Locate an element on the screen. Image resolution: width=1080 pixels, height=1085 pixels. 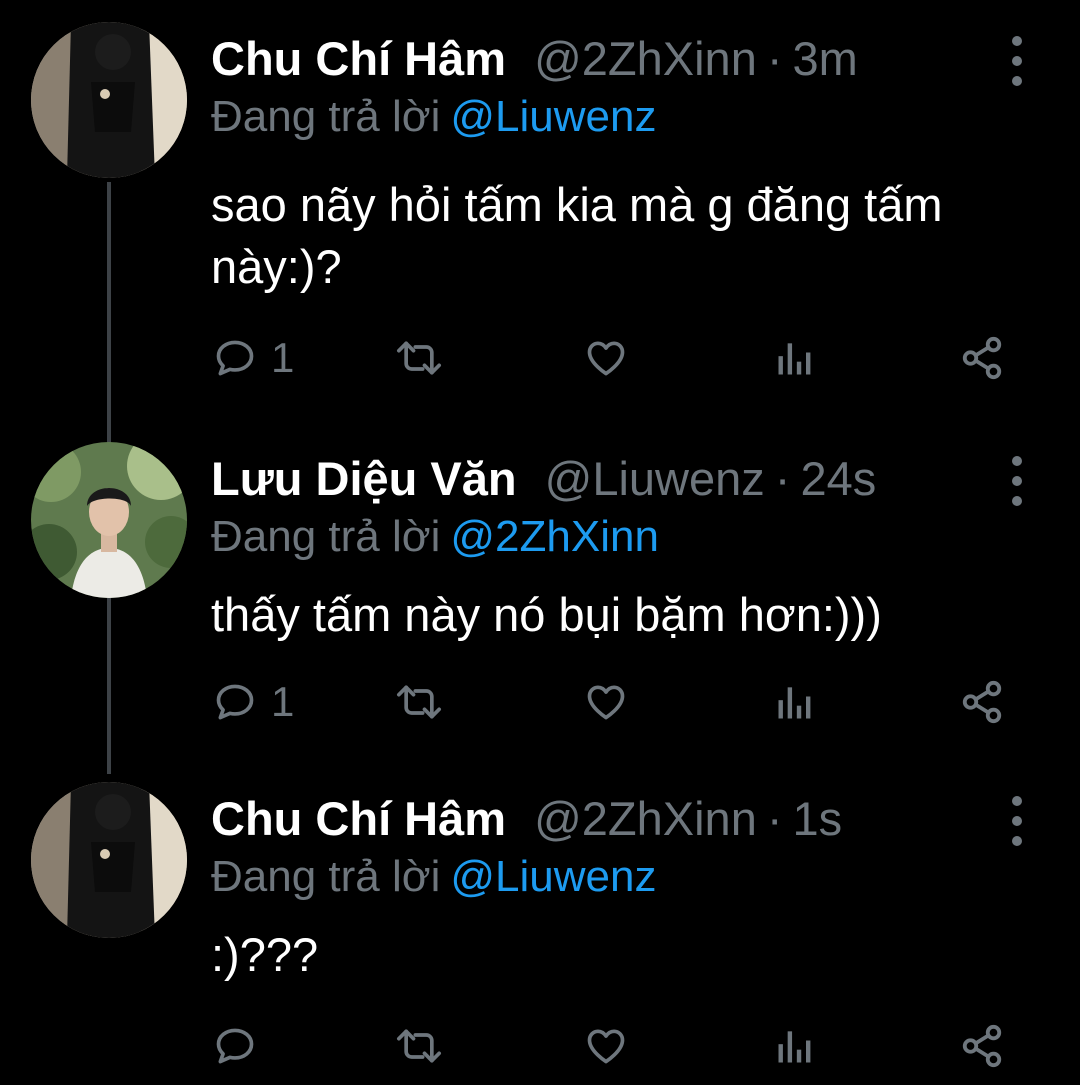
replying-to: Đang trả lời @2ZhXinn is located at coordinates (435, 537).